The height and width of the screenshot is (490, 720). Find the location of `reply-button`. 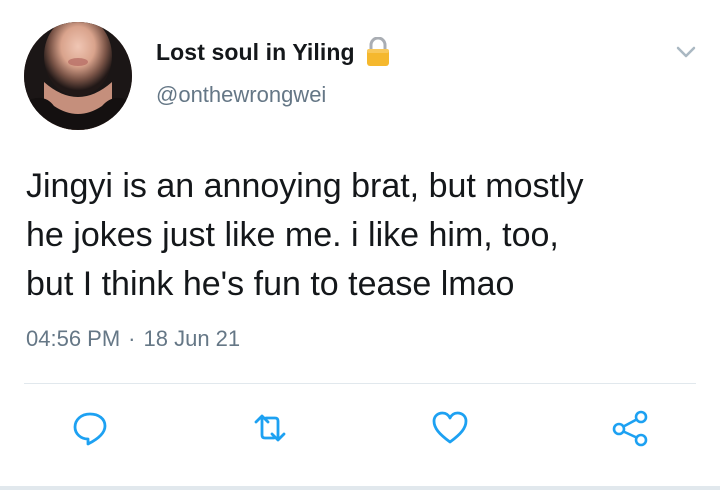

reply-button is located at coordinates (90, 430).